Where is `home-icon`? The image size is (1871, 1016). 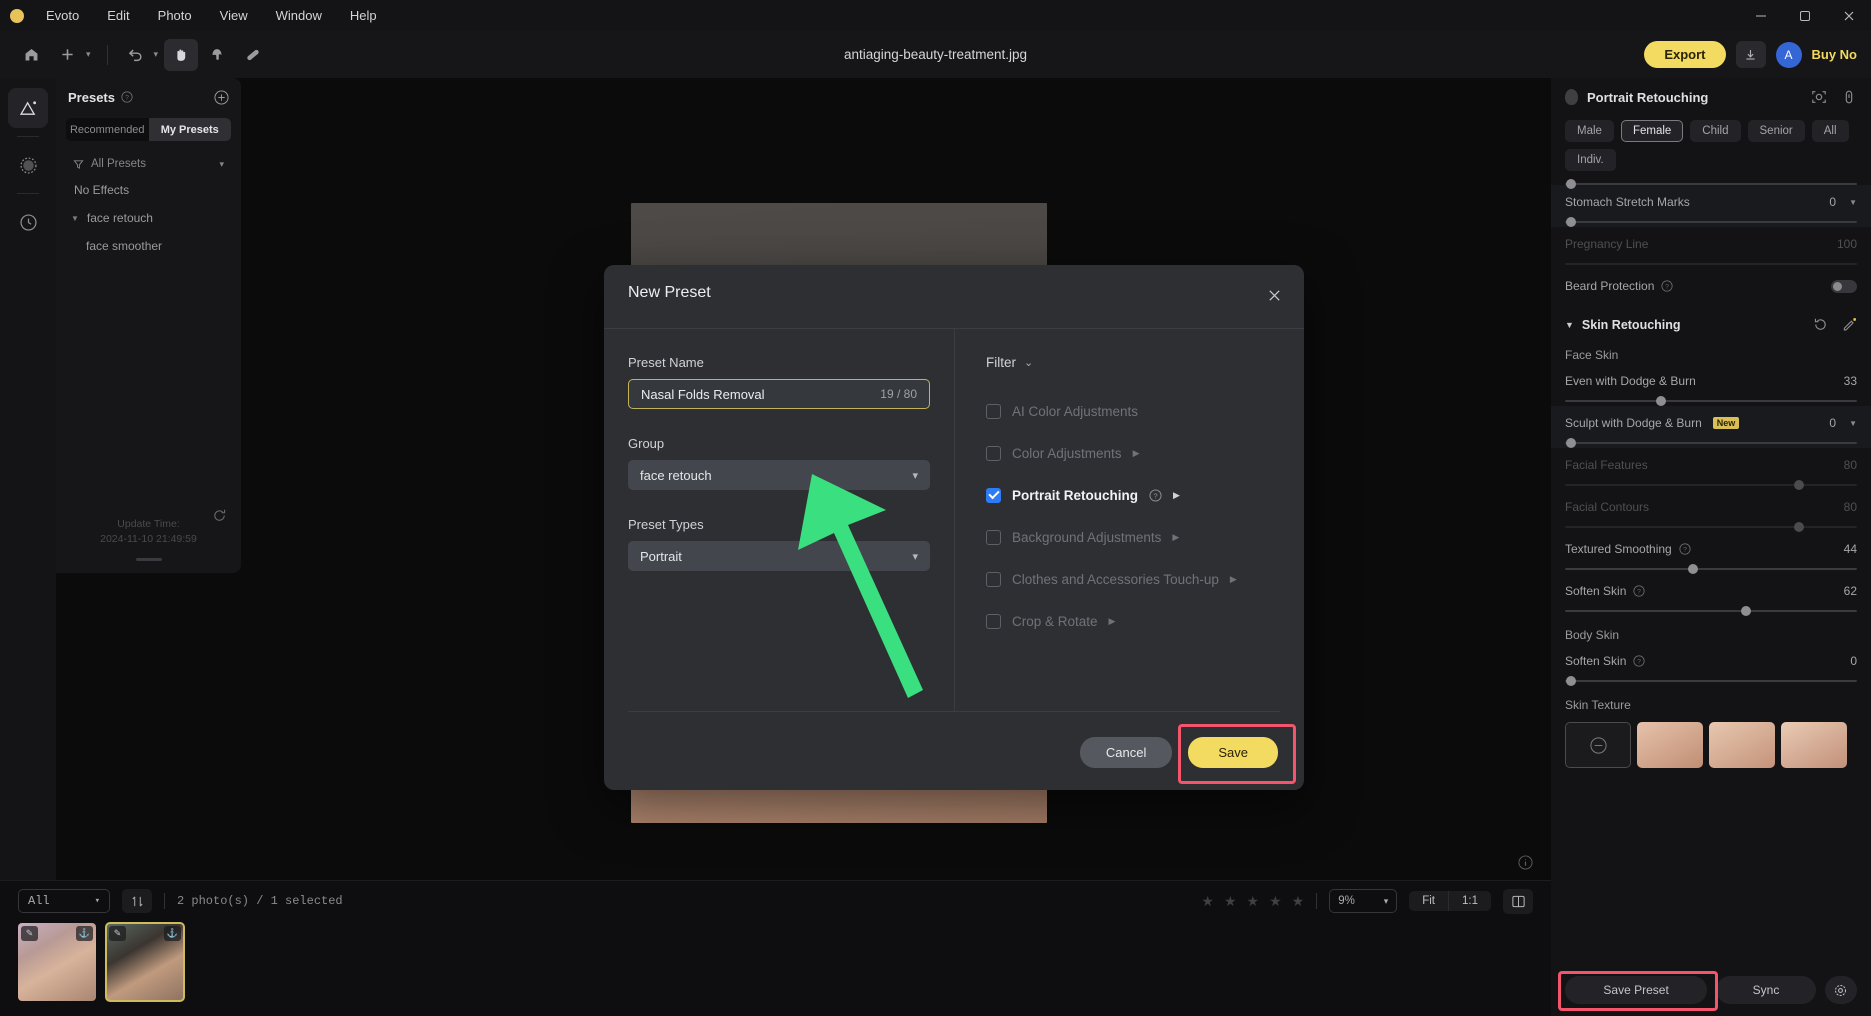
home-icon is located at coordinates (31, 55).